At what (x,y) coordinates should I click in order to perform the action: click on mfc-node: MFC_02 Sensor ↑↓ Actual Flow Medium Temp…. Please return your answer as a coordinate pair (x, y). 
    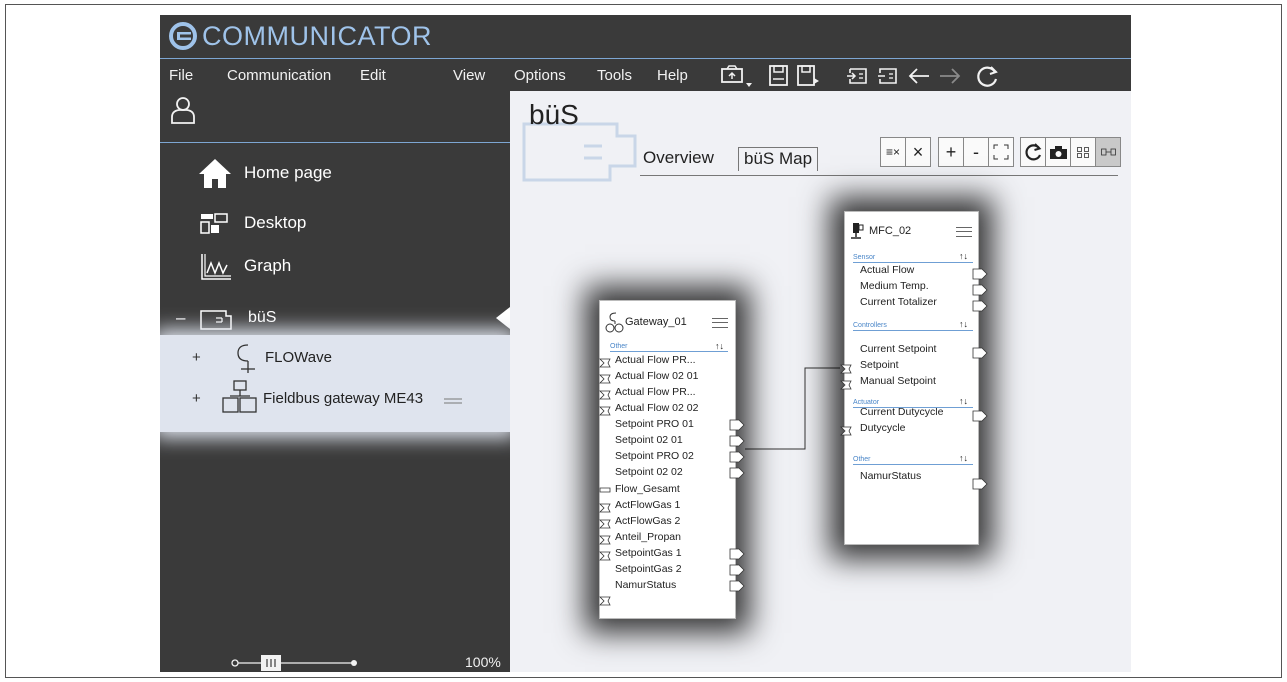
    Looking at the image, I should click on (914, 378).